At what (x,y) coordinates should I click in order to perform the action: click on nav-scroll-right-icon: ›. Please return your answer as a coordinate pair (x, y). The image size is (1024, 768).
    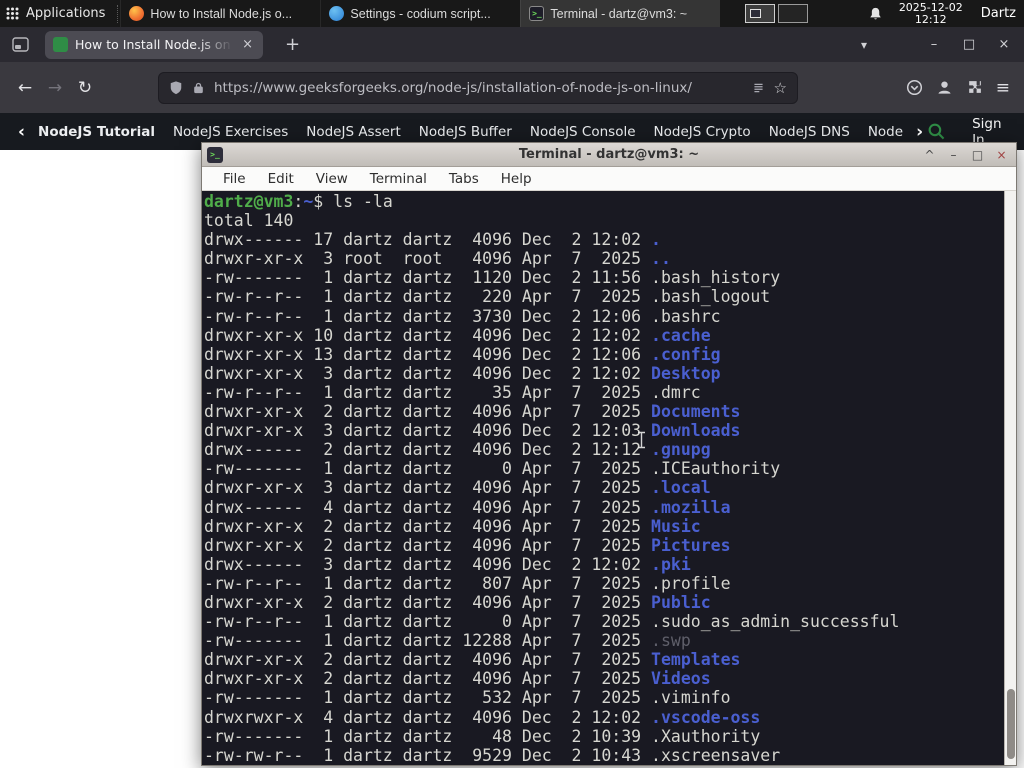
    Looking at the image, I should click on (919, 132).